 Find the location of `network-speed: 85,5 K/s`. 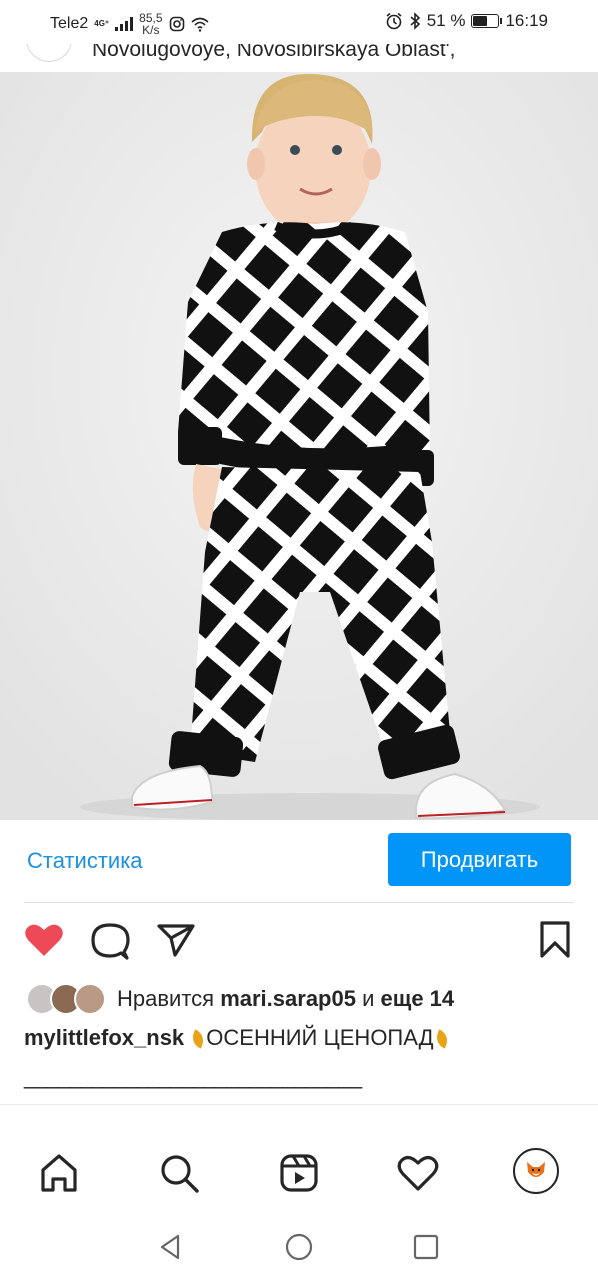

network-speed: 85,5 K/s is located at coordinates (150, 24).